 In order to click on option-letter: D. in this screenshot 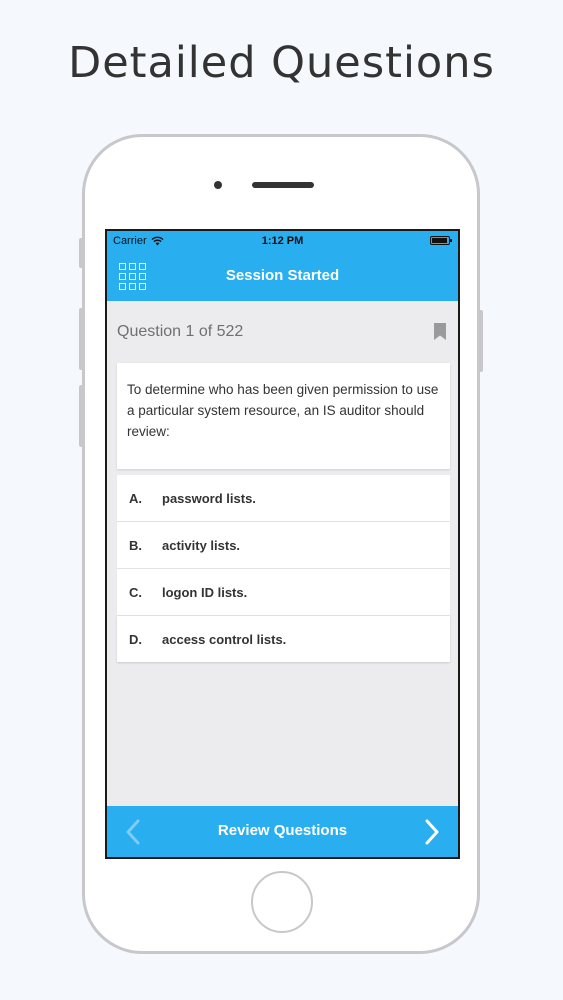, I will do `click(135, 639)`.